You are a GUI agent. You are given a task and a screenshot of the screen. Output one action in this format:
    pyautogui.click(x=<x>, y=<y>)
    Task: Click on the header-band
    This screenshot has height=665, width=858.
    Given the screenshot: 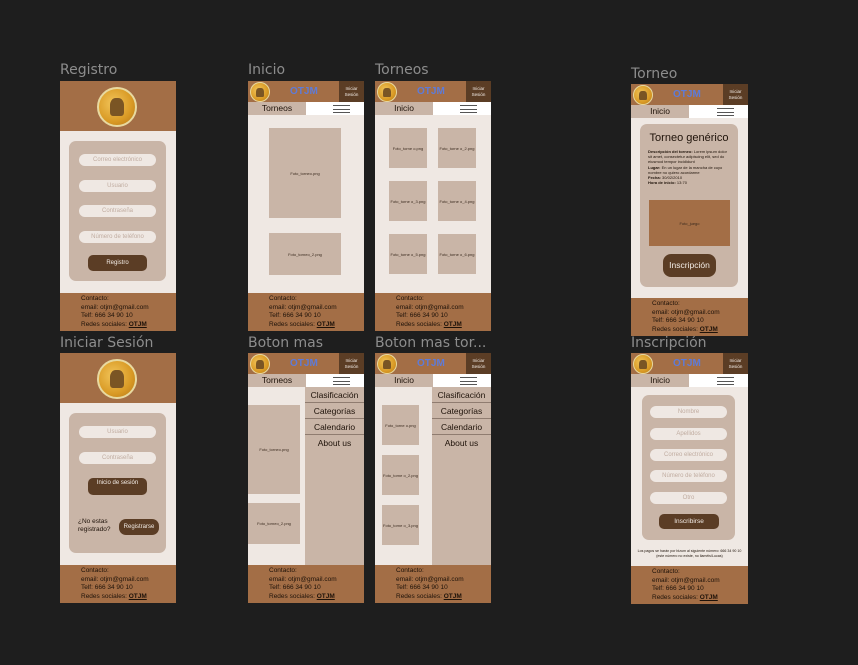 What is the action you would take?
    pyautogui.click(x=118, y=378)
    